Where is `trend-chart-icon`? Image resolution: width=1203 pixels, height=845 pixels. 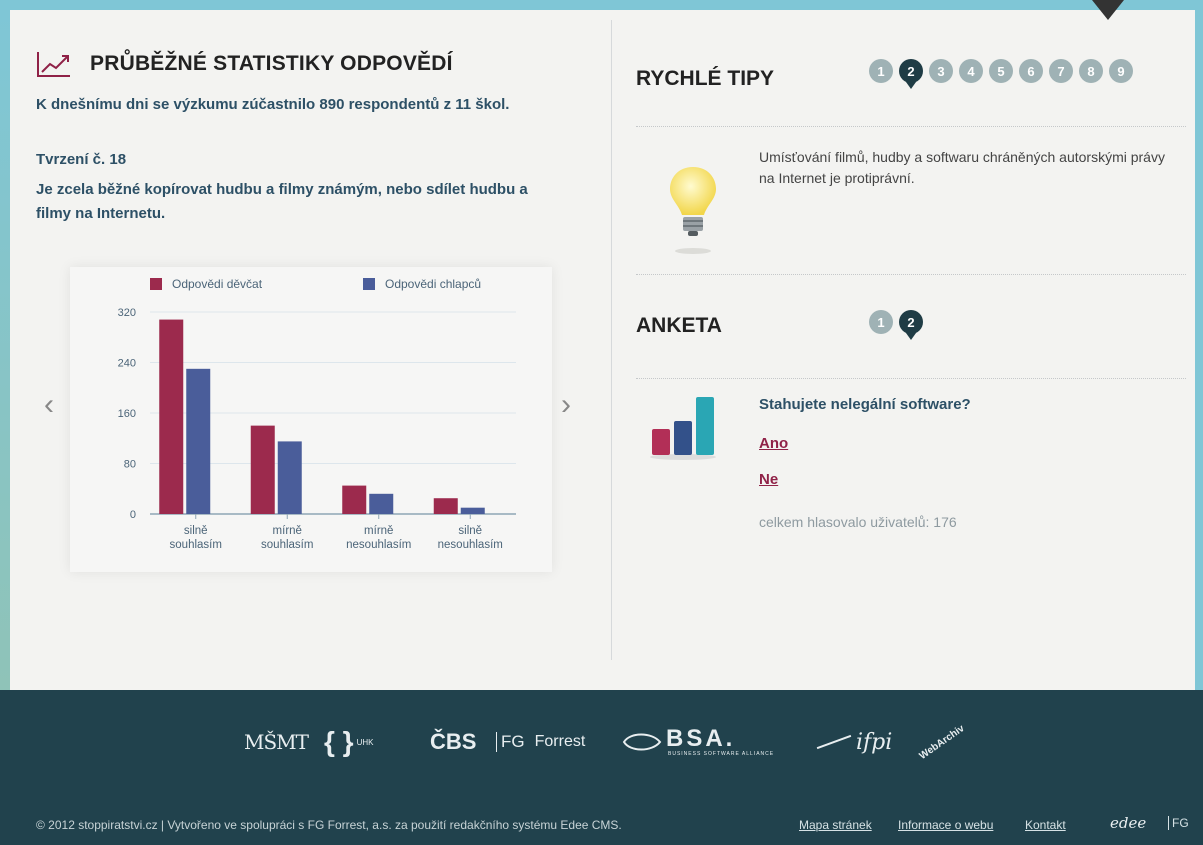
trend-chart-icon is located at coordinates (53, 64).